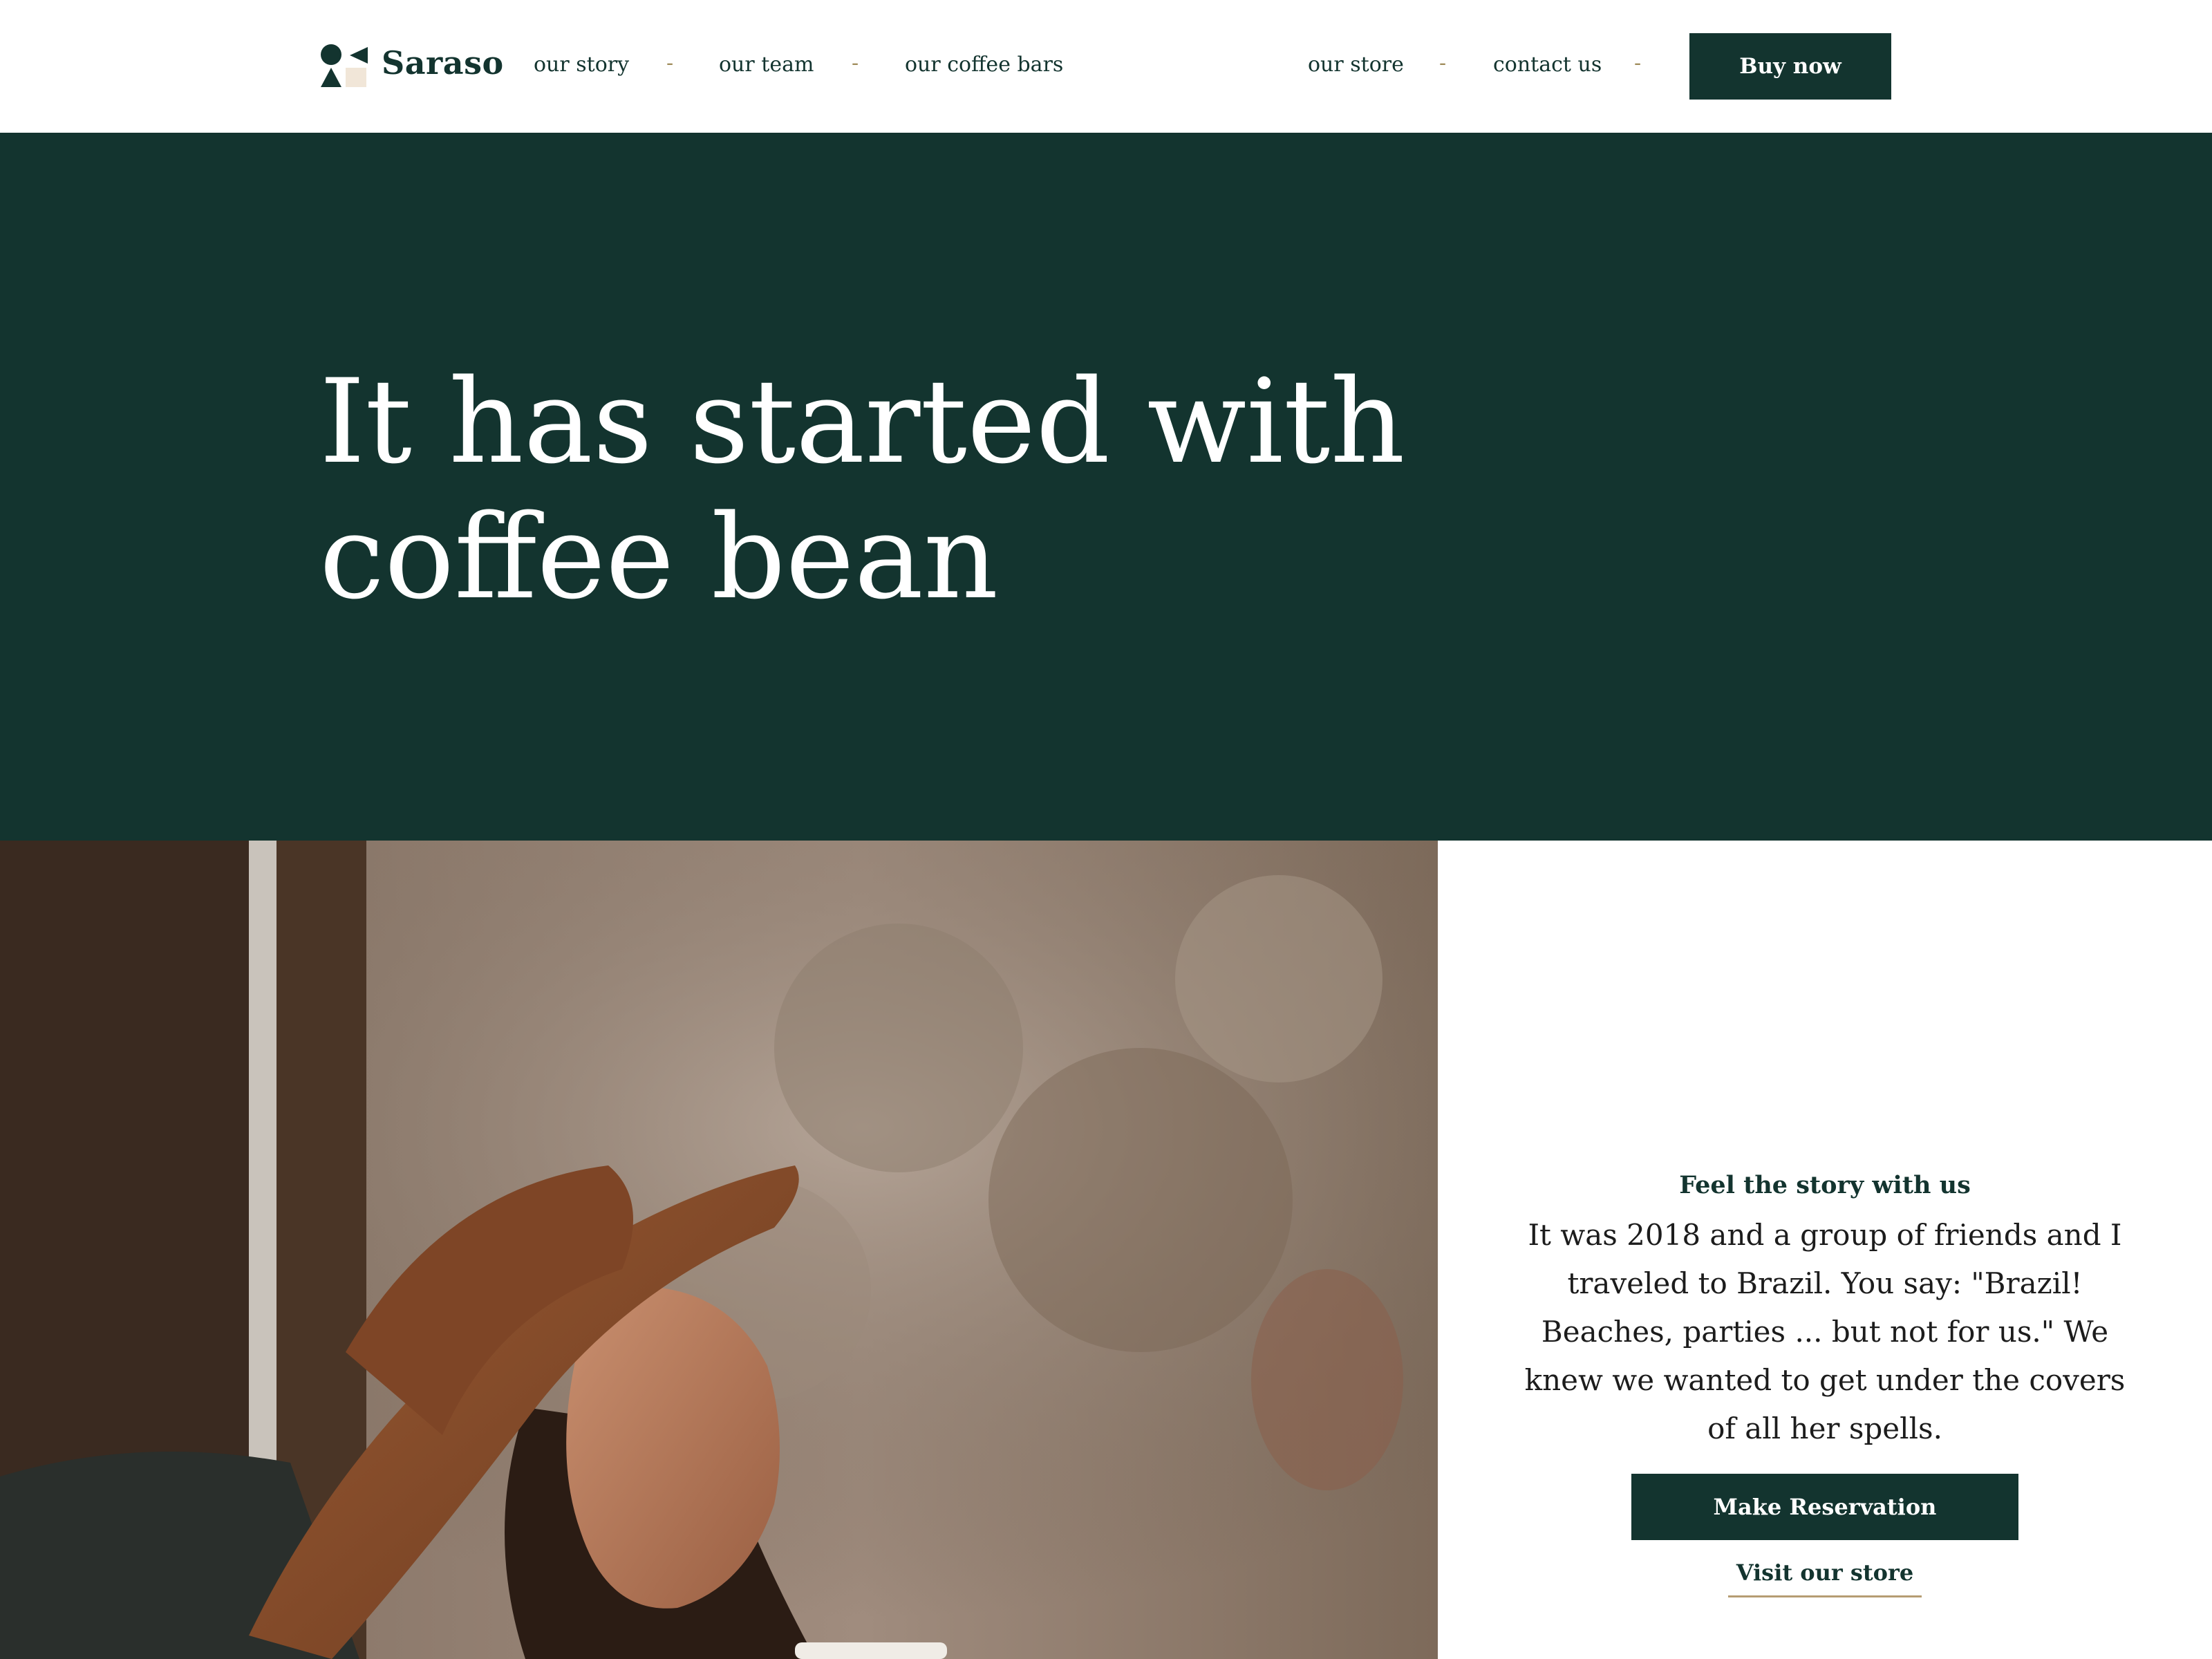 This screenshot has height=1659, width=2212. What do you see at coordinates (443, 63) in the screenshot?
I see `brand-name: Saraso` at bounding box center [443, 63].